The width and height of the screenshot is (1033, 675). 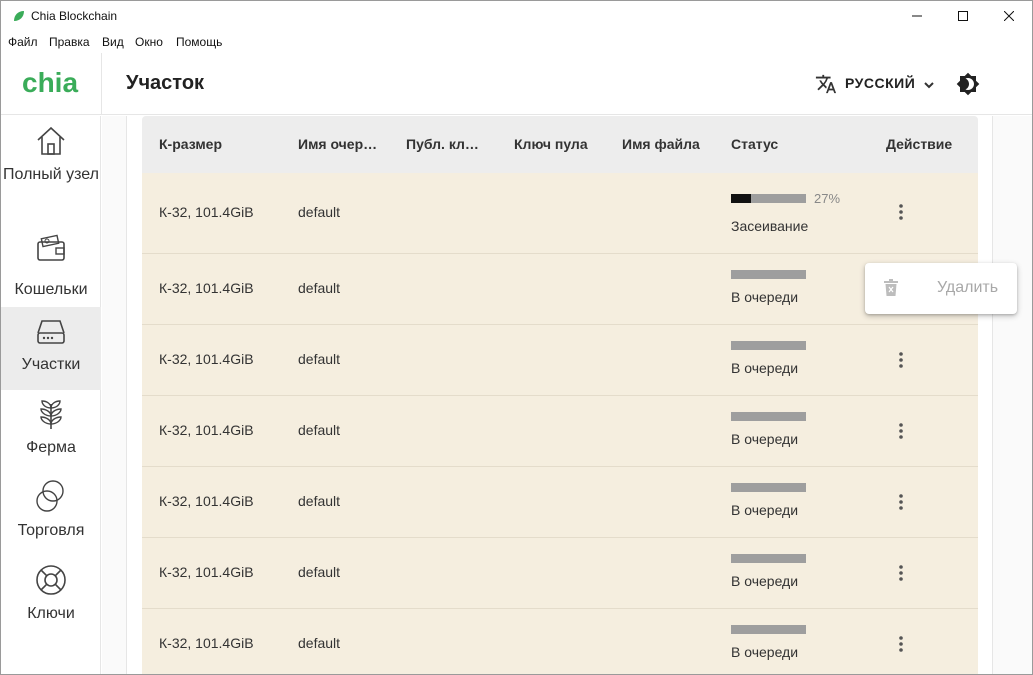 What do you see at coordinates (827, 198) in the screenshot?
I see `progress-percent: 27%` at bounding box center [827, 198].